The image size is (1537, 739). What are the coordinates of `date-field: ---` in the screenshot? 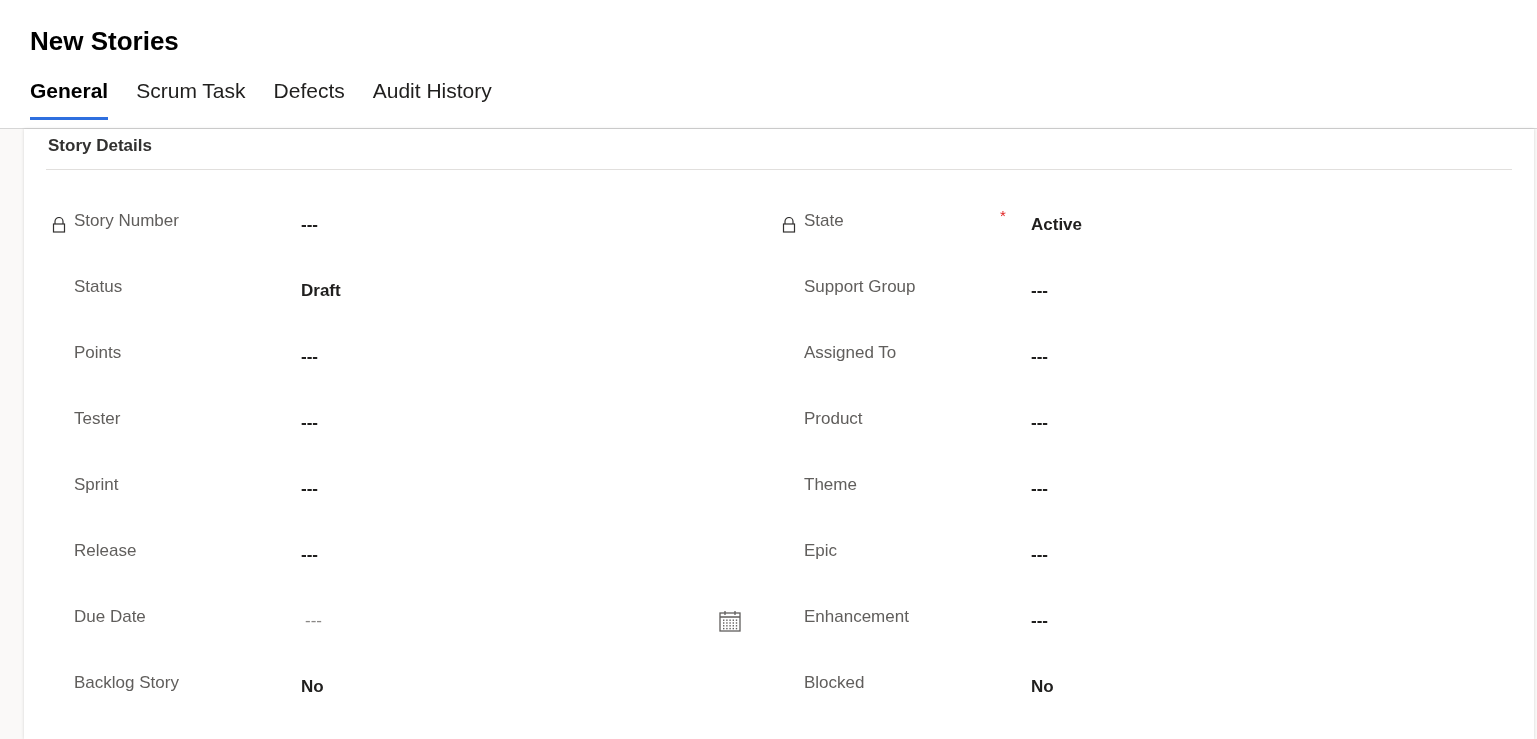 It's located at (521, 620).